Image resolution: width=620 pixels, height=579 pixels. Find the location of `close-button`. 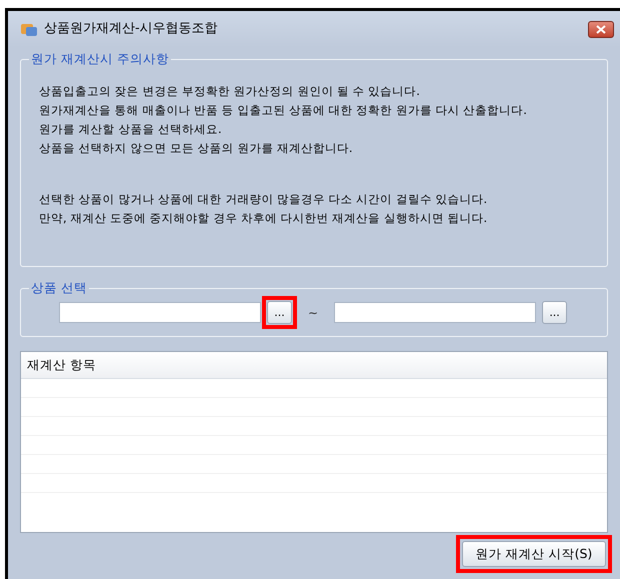

close-button is located at coordinates (601, 29).